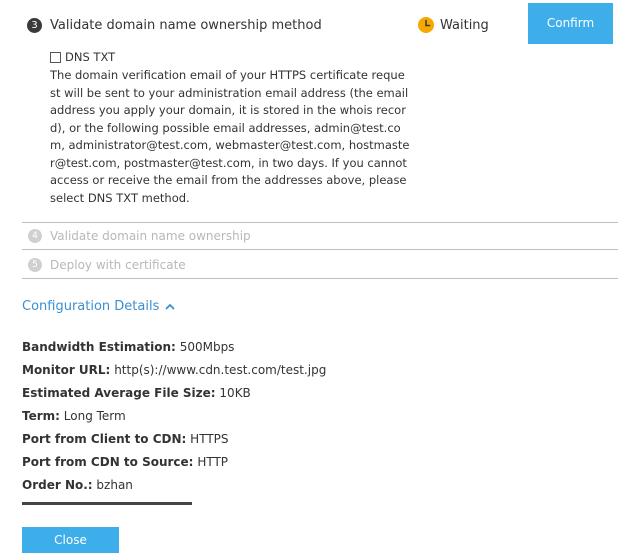 The image size is (635, 560). What do you see at coordinates (170, 306) in the screenshot?
I see `chevron-up-icon` at bounding box center [170, 306].